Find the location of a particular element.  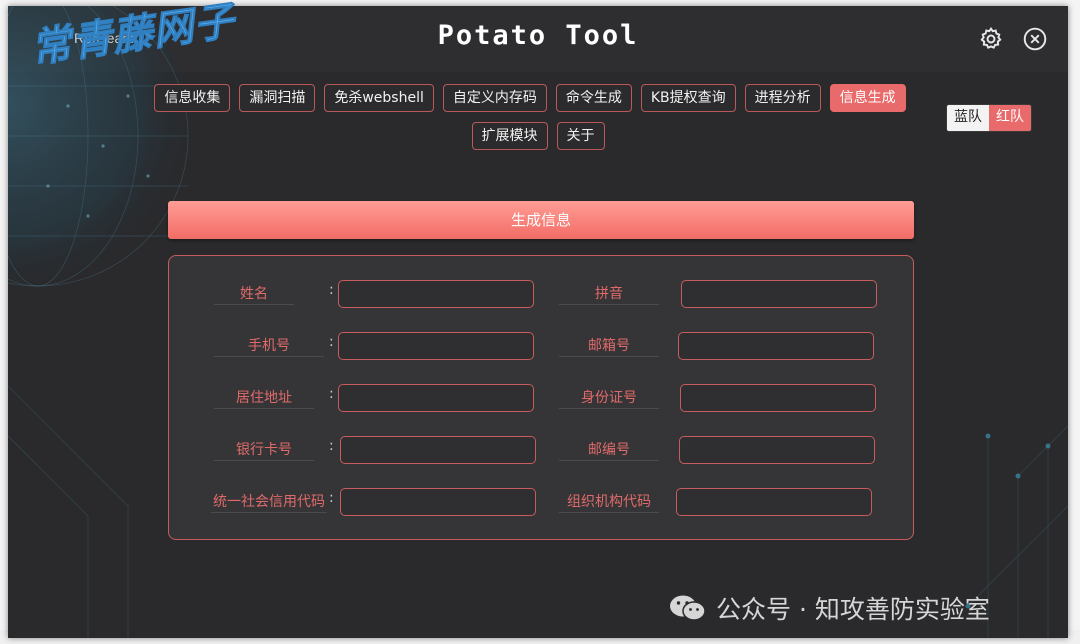

credit-code-label: 统一社会信用代码 is located at coordinates (269, 502).